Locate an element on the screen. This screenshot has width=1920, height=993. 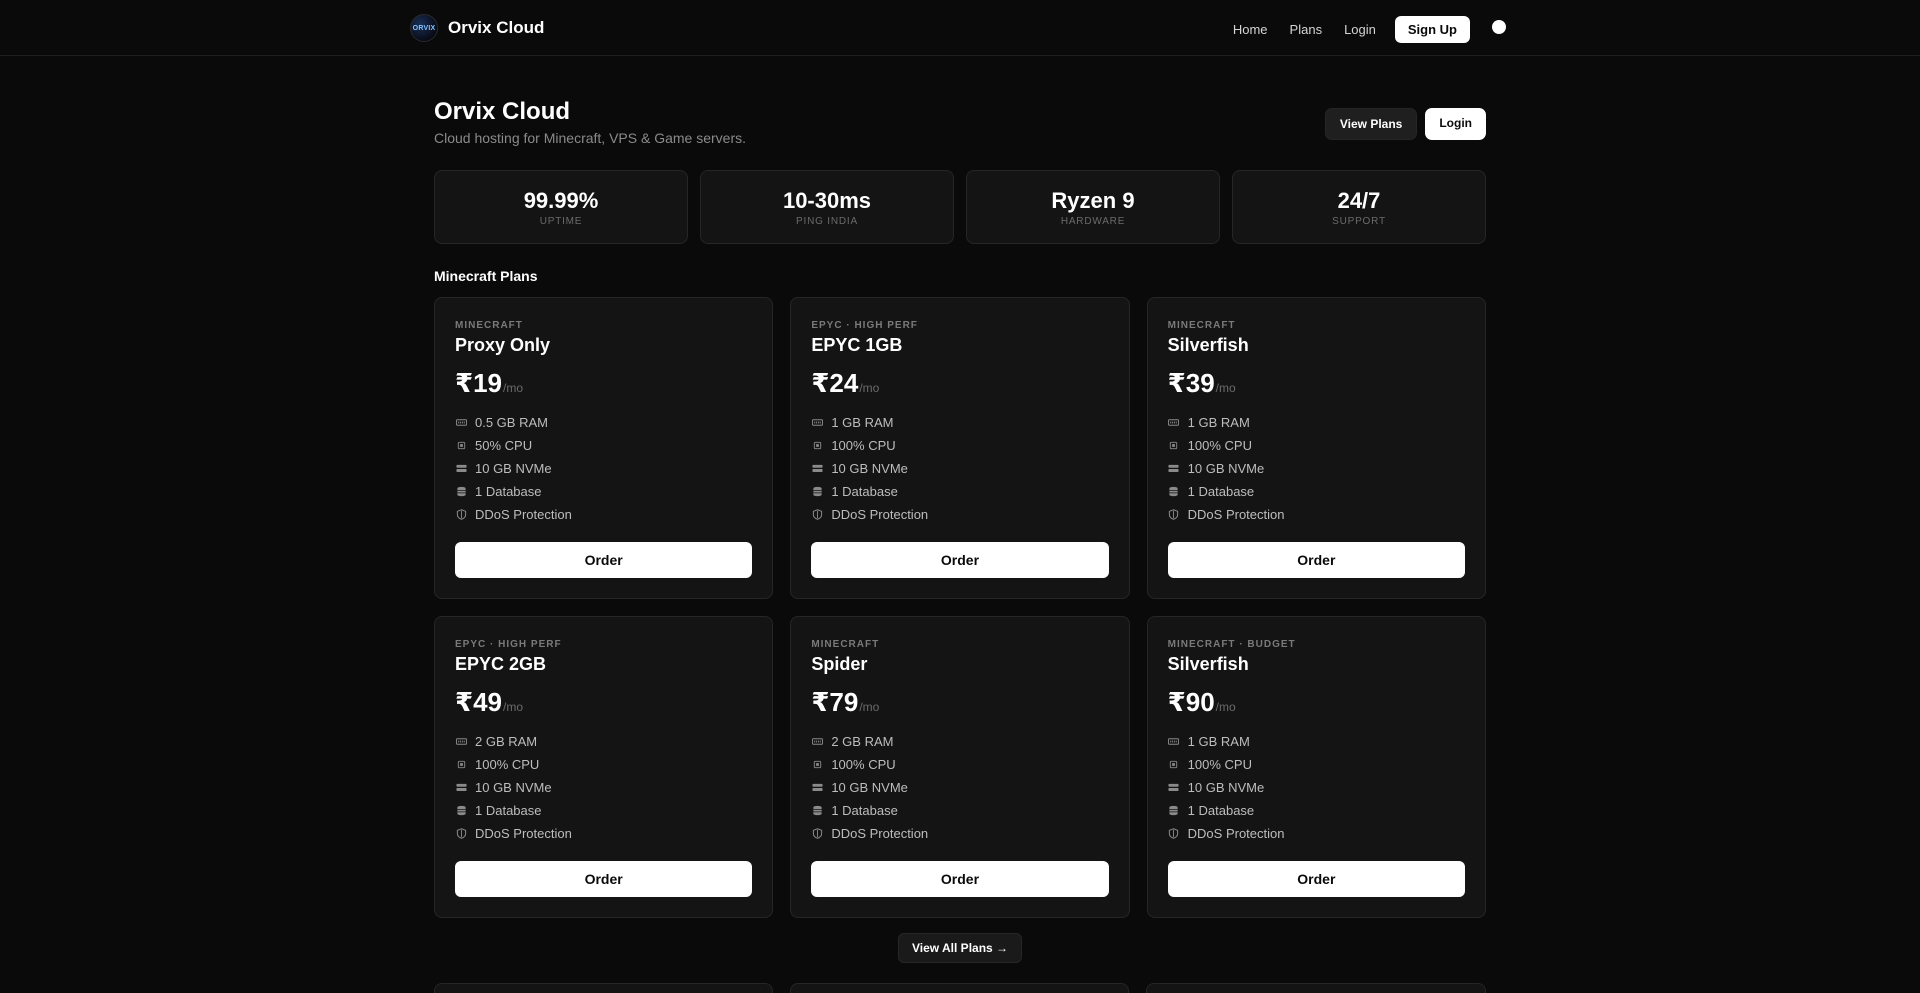
plan-price-amount: ₹24 is located at coordinates (835, 383).